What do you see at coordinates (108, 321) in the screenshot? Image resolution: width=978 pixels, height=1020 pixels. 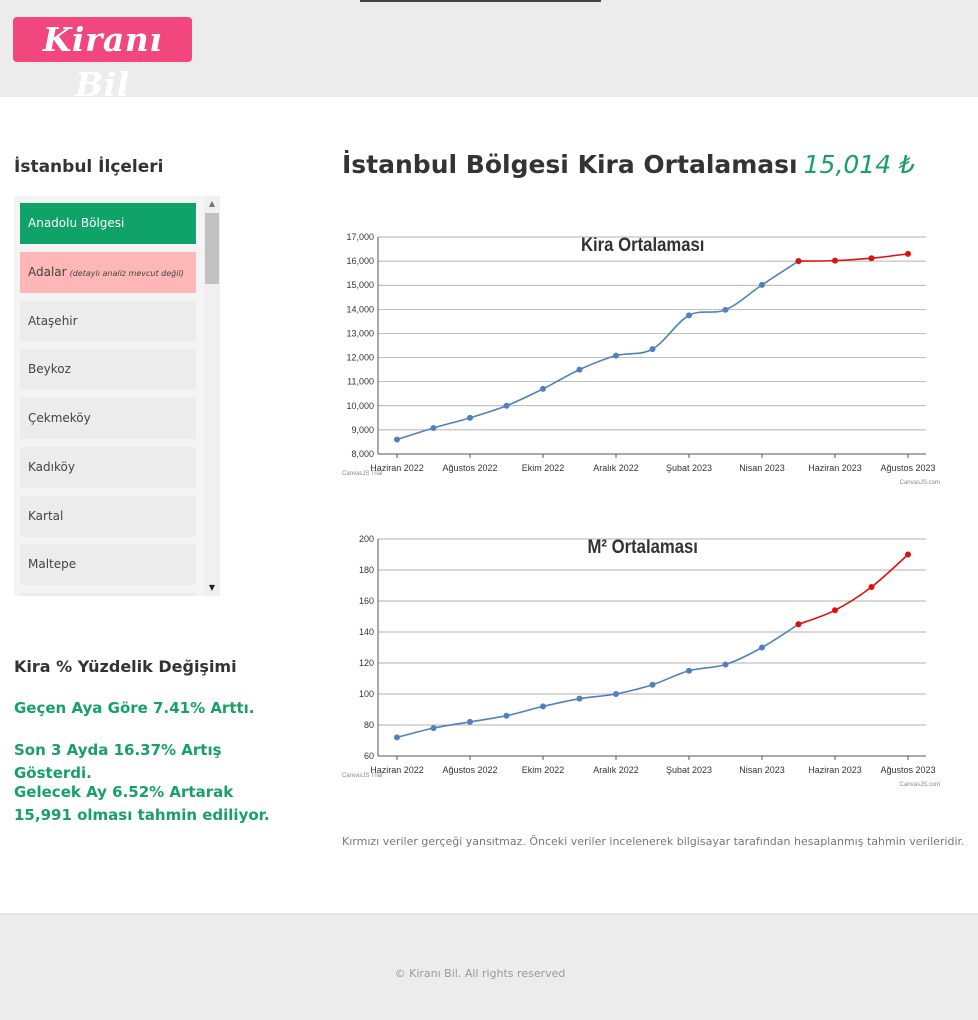 I see `district-item-atasehir: Ataşehir` at bounding box center [108, 321].